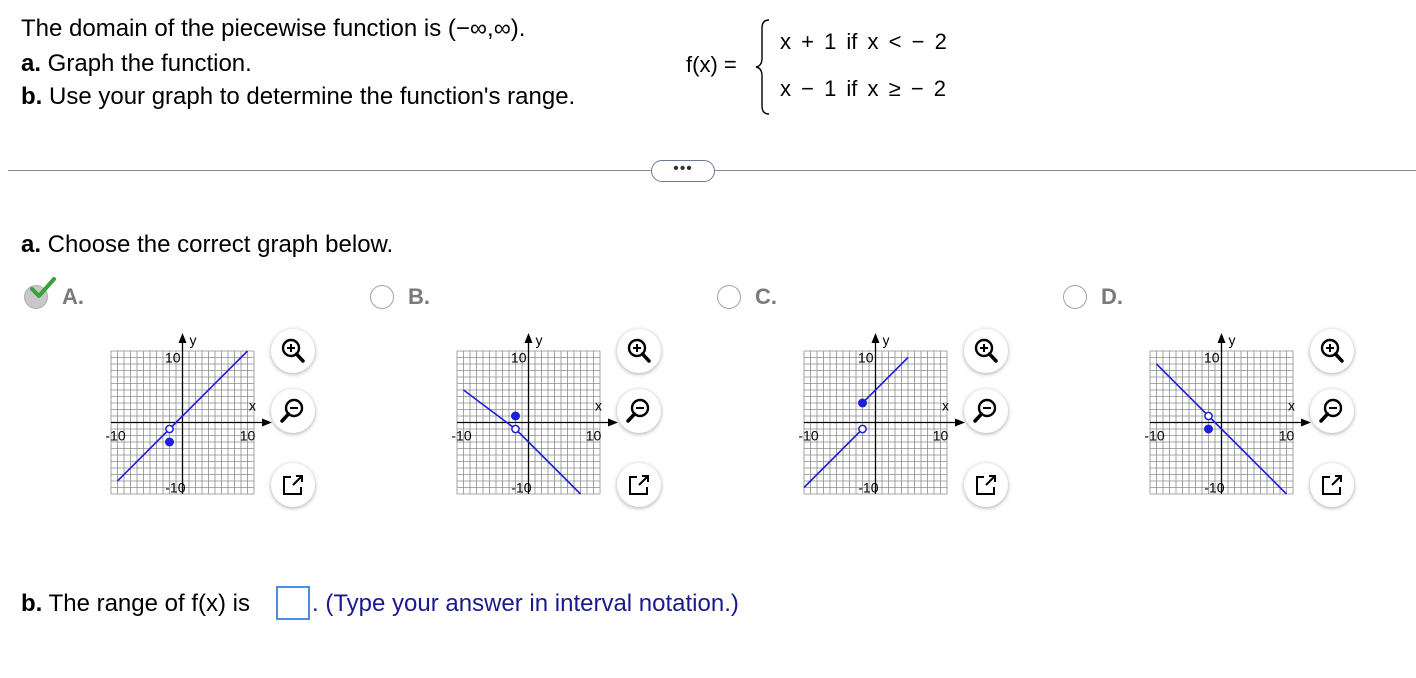  Describe the element at coordinates (43, 287) in the screenshot. I see `check-icon` at that location.